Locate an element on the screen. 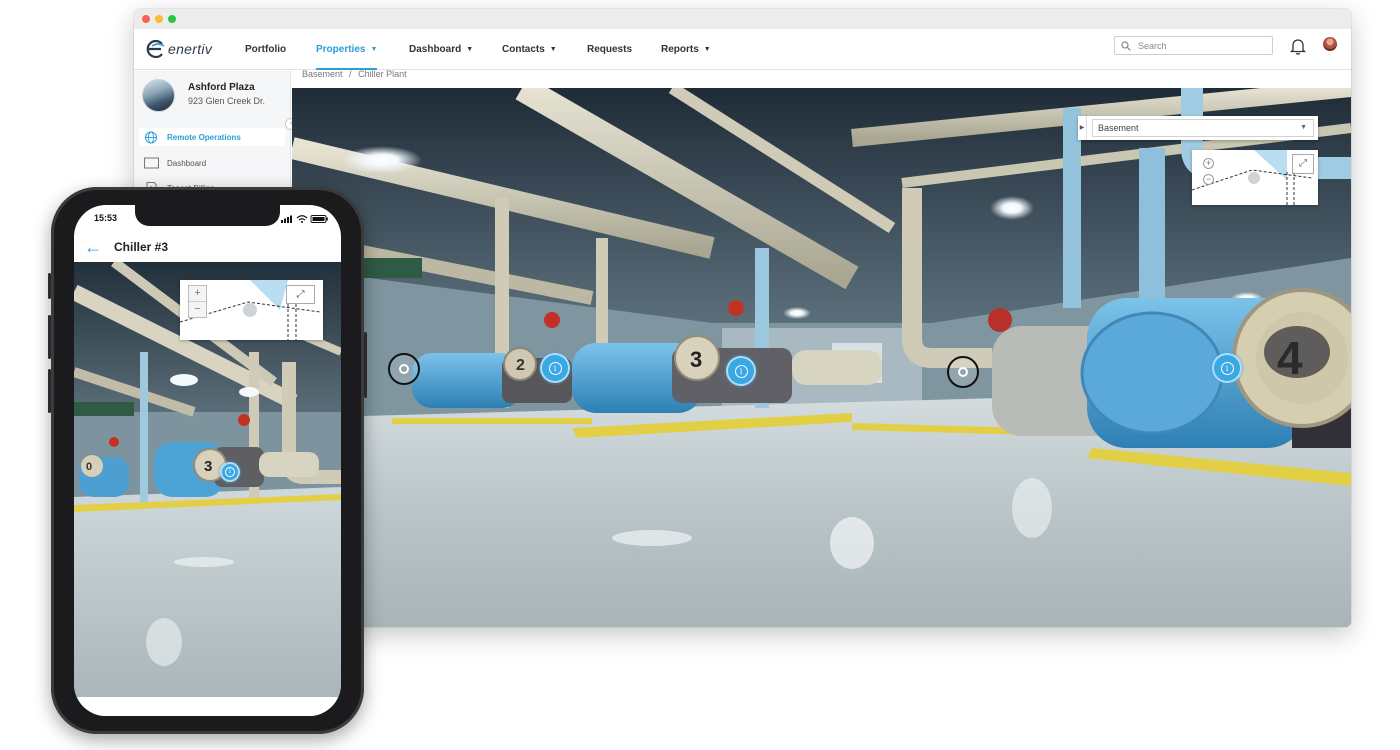 The image size is (1400, 750). phone-page-title: Chiller #3 is located at coordinates (141, 247).